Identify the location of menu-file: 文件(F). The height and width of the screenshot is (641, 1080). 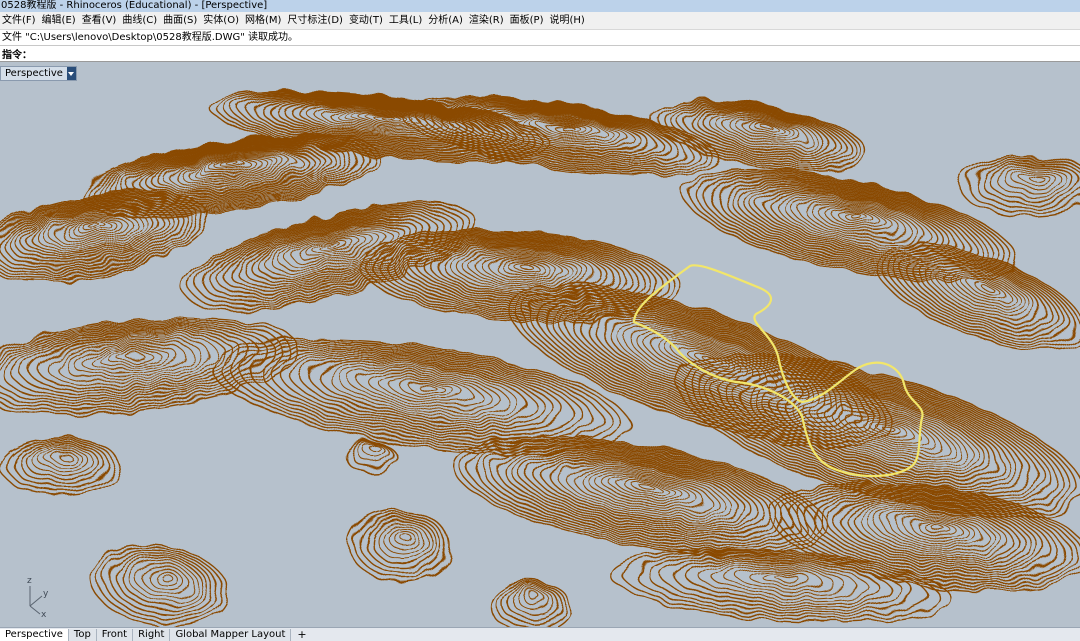
(20, 20).